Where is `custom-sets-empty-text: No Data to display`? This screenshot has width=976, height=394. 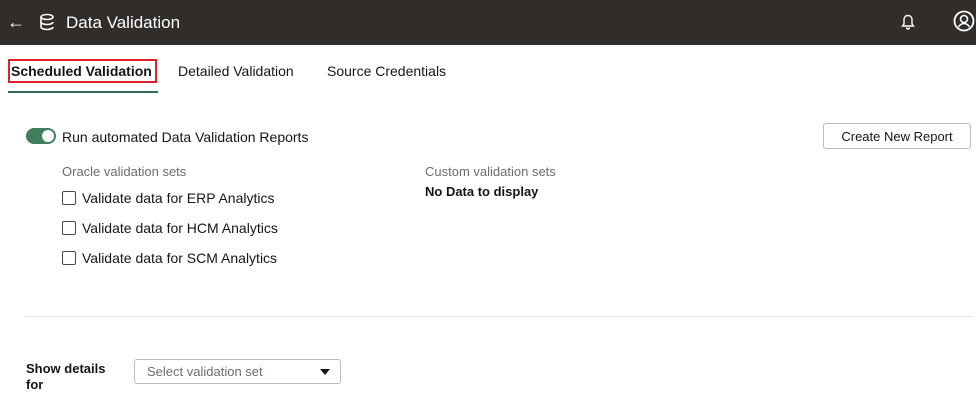
custom-sets-empty-text: No Data to display is located at coordinates (482, 191).